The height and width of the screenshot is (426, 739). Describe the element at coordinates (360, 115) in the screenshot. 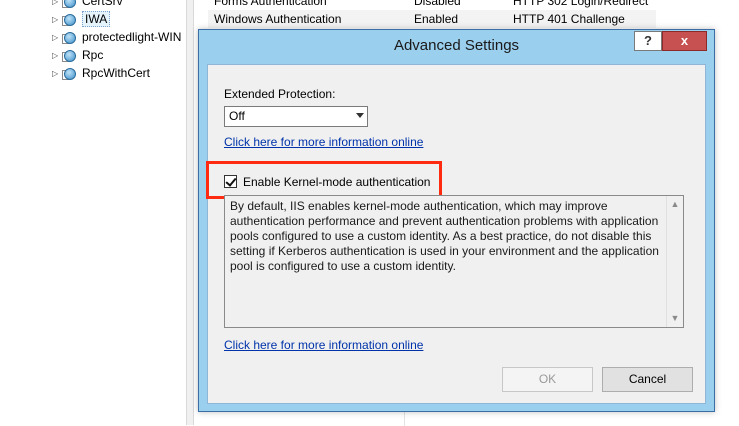

I see `chevron-down-icon` at that location.